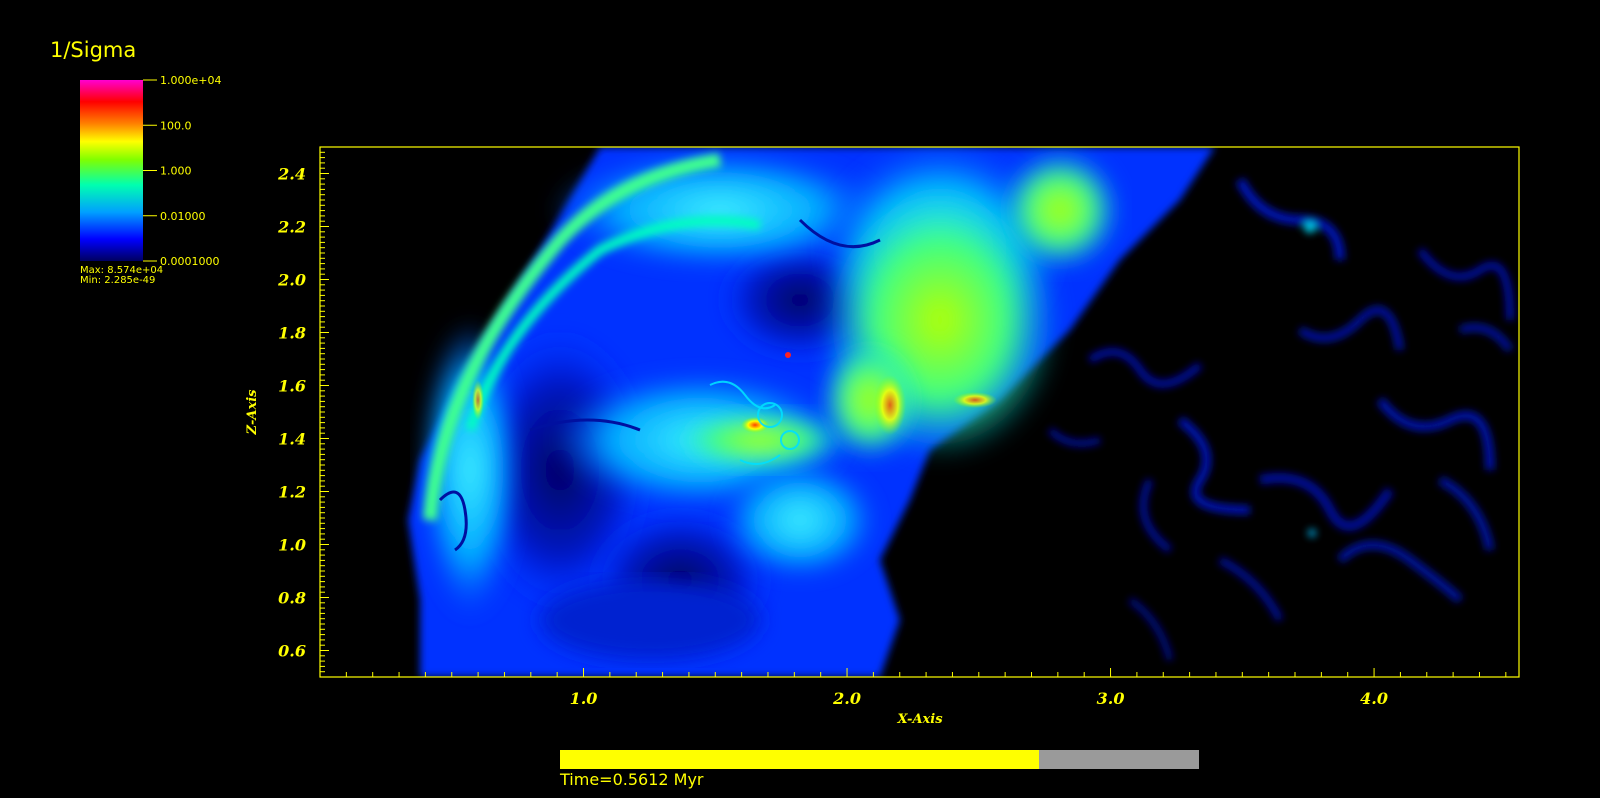  What do you see at coordinates (800, 759) in the screenshot?
I see `time-progress-fill` at bounding box center [800, 759].